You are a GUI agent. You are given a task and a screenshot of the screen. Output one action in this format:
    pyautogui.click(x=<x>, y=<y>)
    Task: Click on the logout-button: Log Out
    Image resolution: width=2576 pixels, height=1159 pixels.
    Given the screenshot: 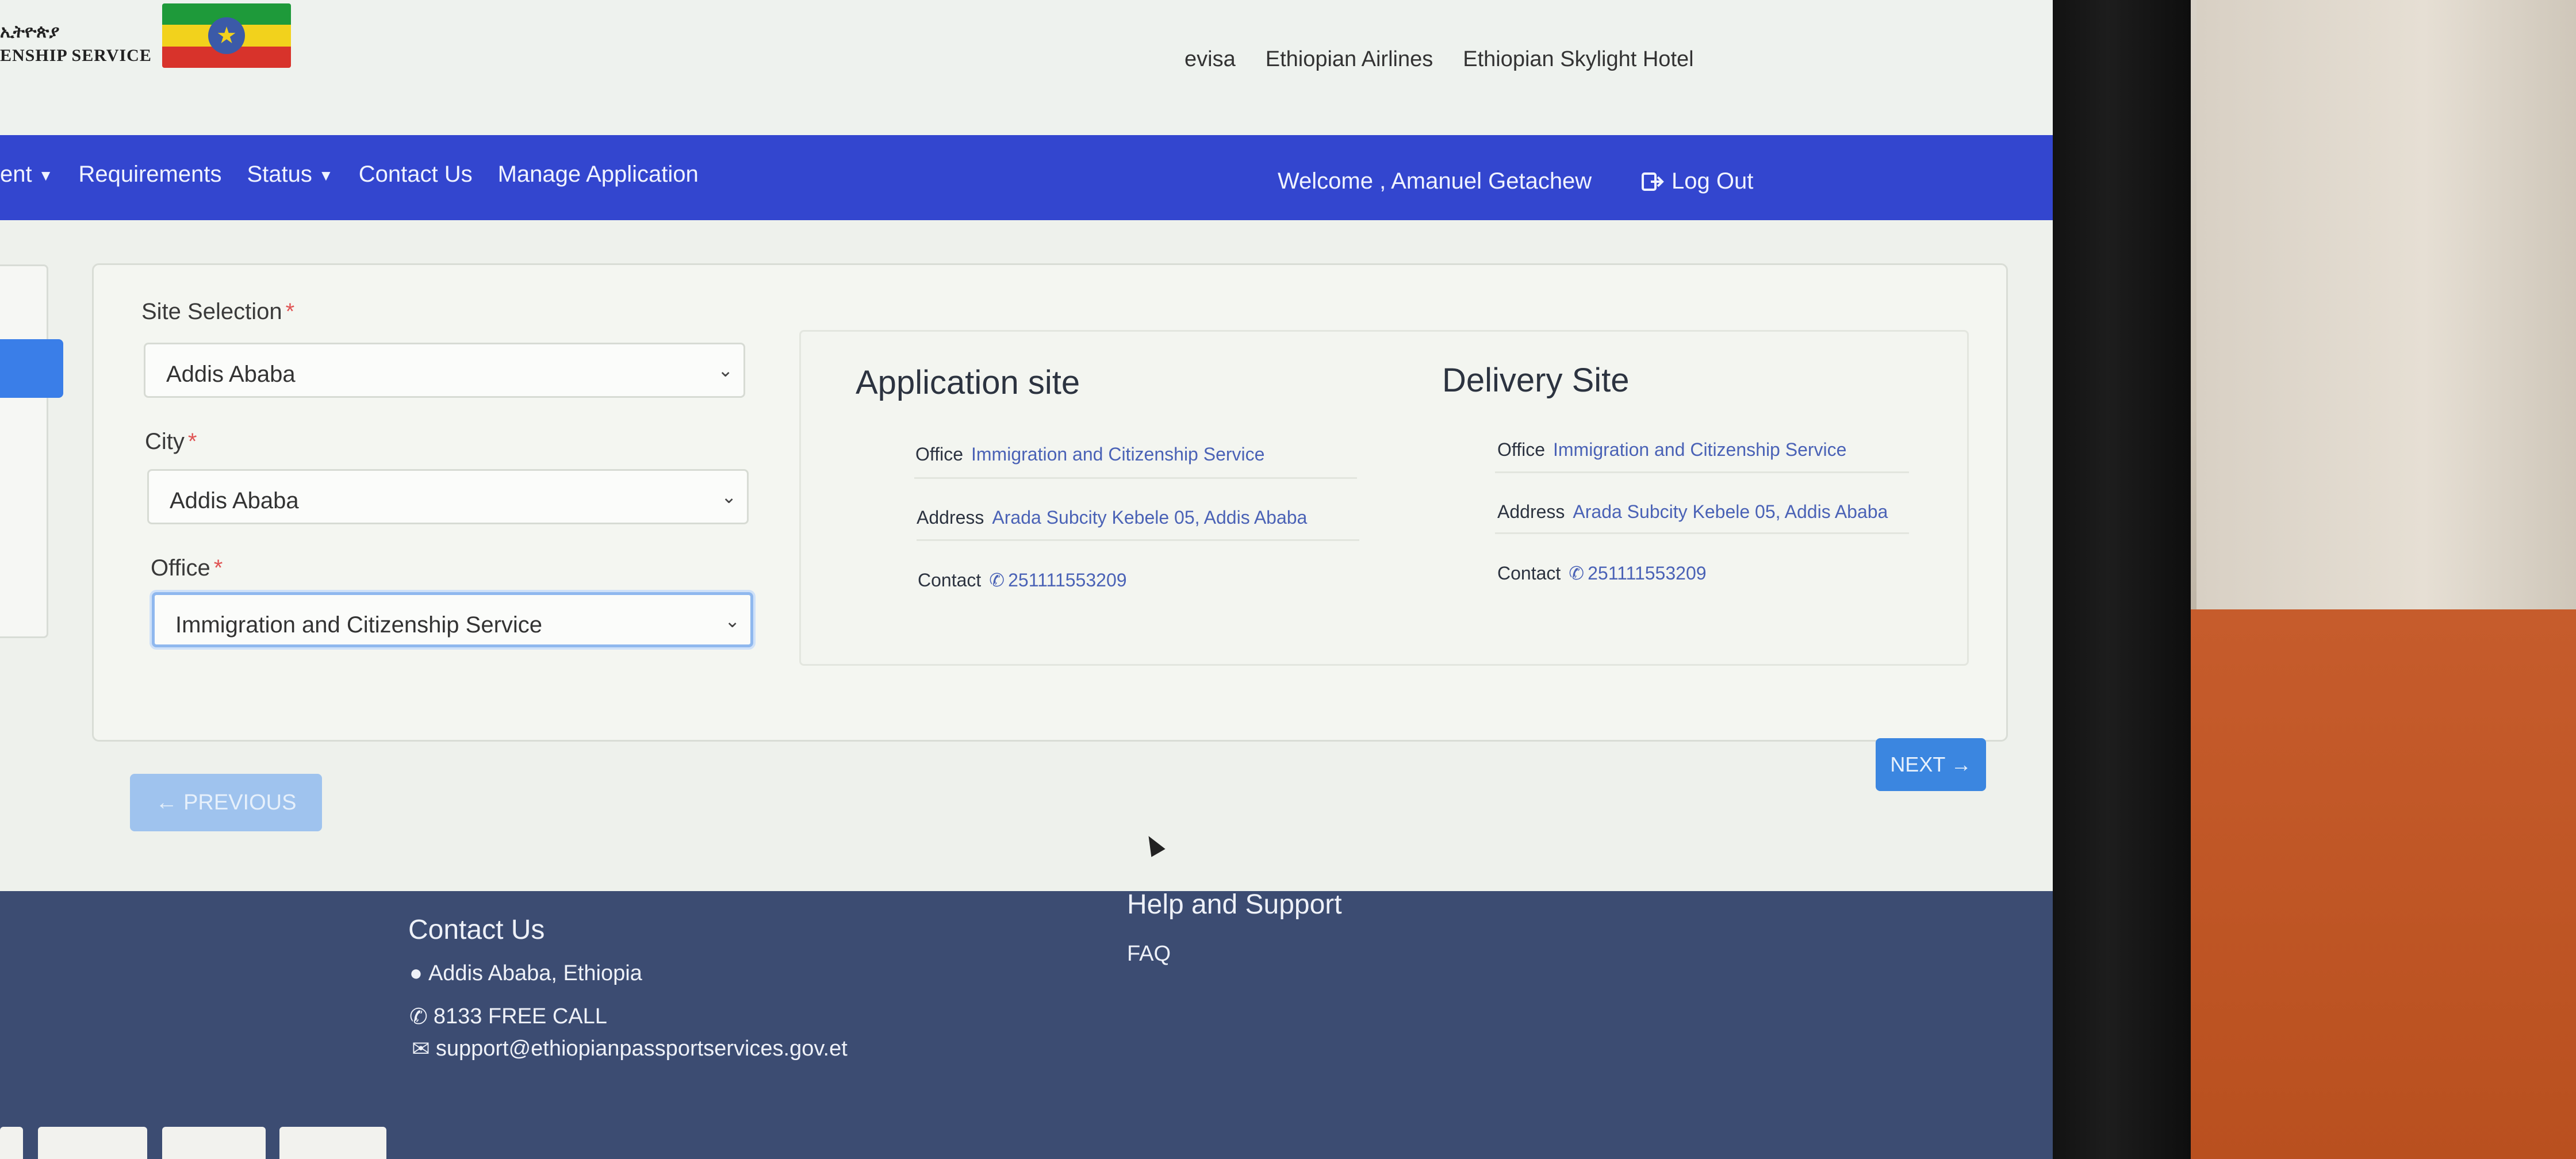 What is the action you would take?
    pyautogui.click(x=1697, y=181)
    